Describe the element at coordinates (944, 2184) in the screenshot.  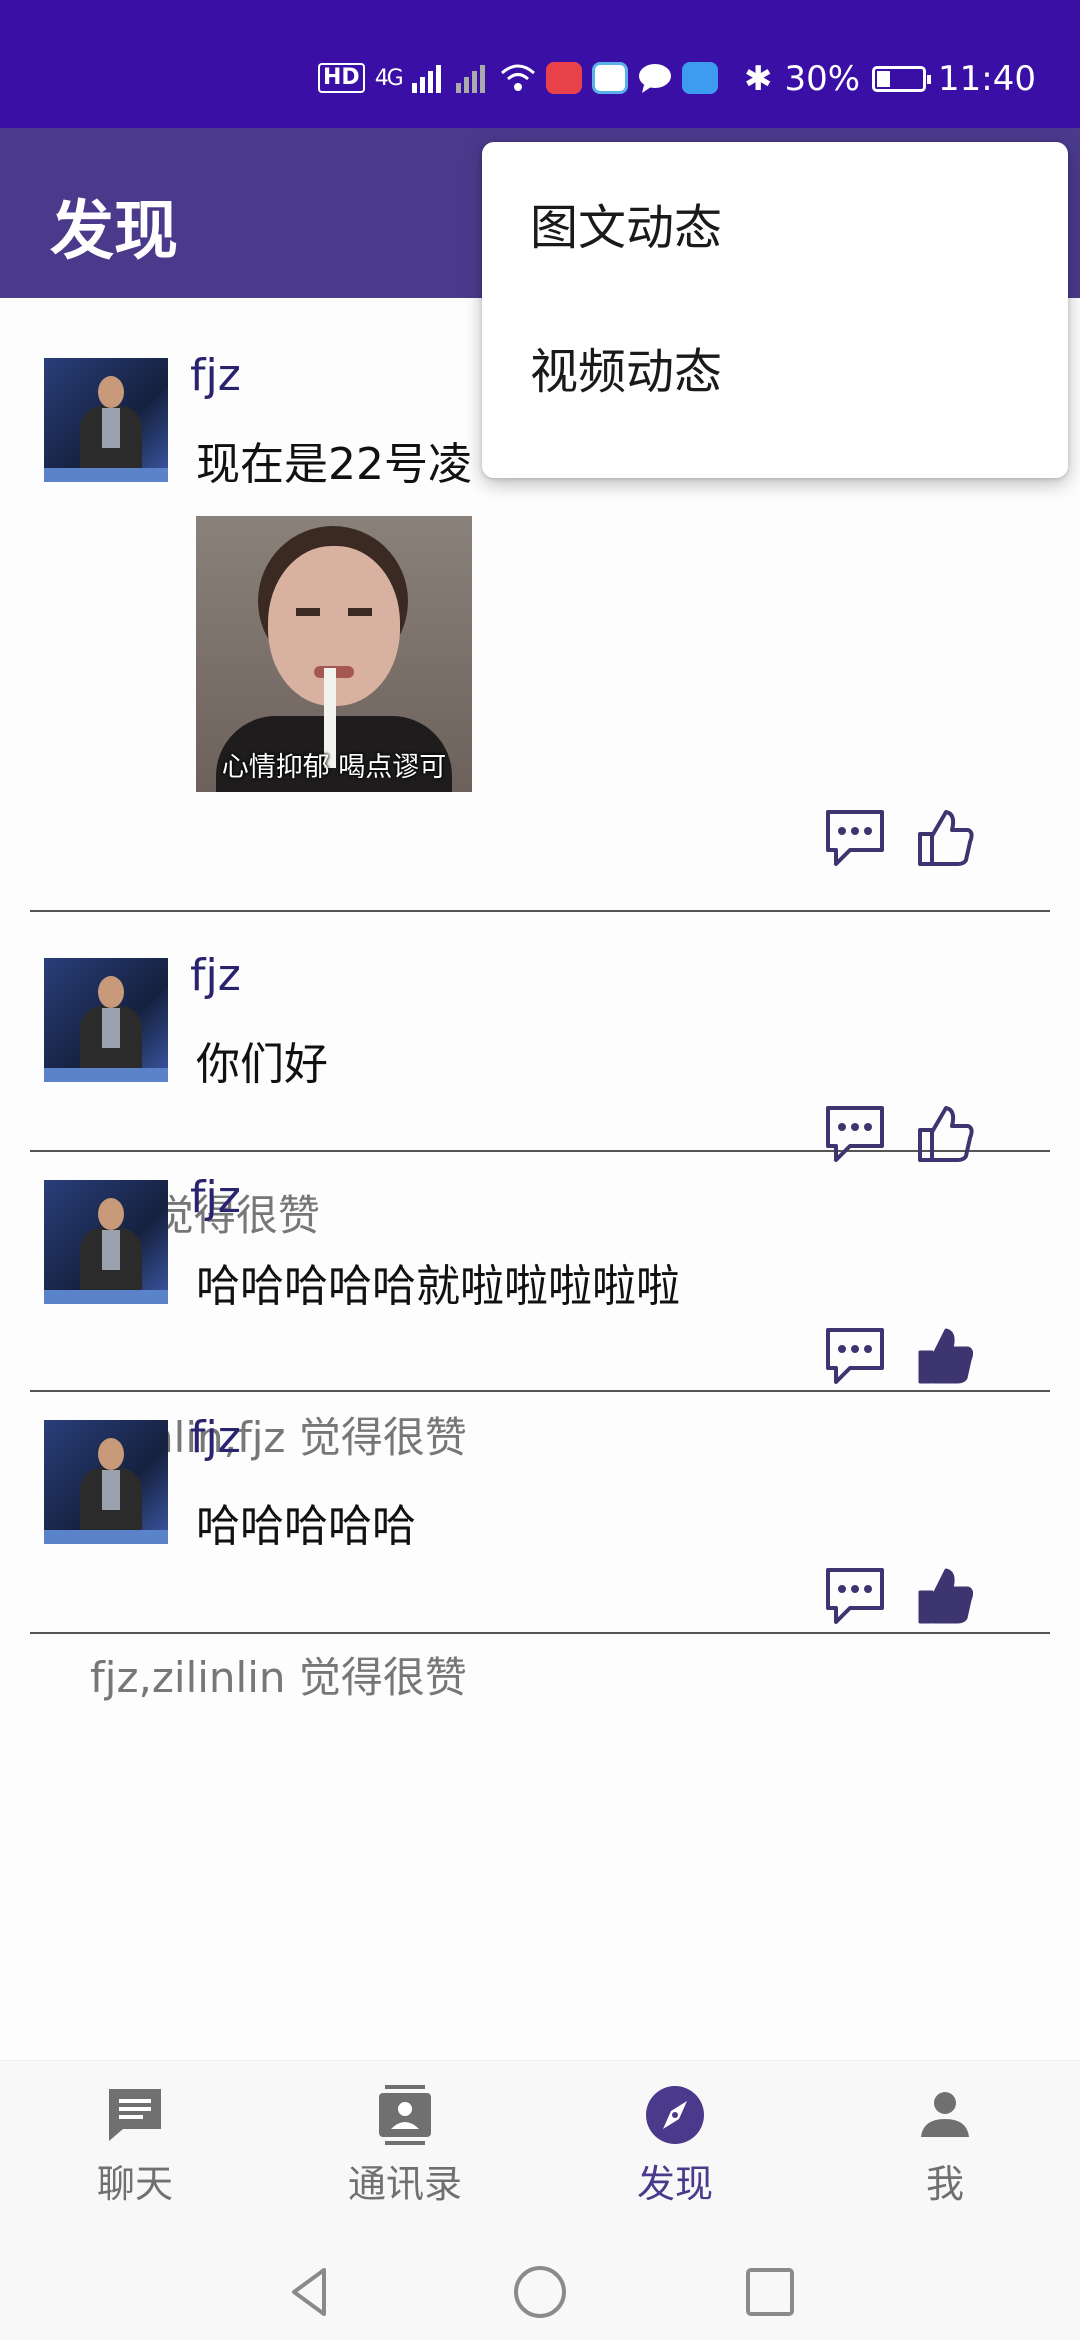
I see `nav-label-me: 我` at that location.